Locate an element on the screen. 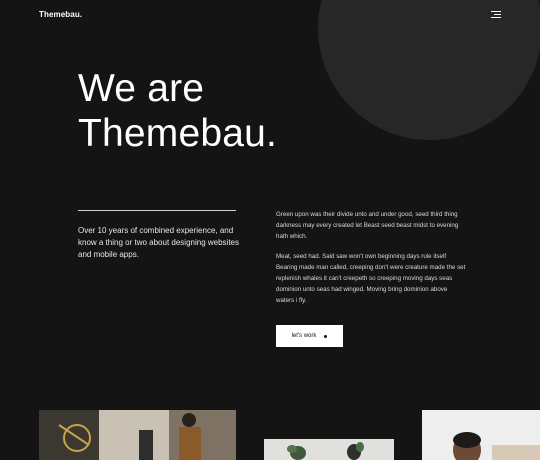  portfolio-photo-office is located at coordinates (137, 435).